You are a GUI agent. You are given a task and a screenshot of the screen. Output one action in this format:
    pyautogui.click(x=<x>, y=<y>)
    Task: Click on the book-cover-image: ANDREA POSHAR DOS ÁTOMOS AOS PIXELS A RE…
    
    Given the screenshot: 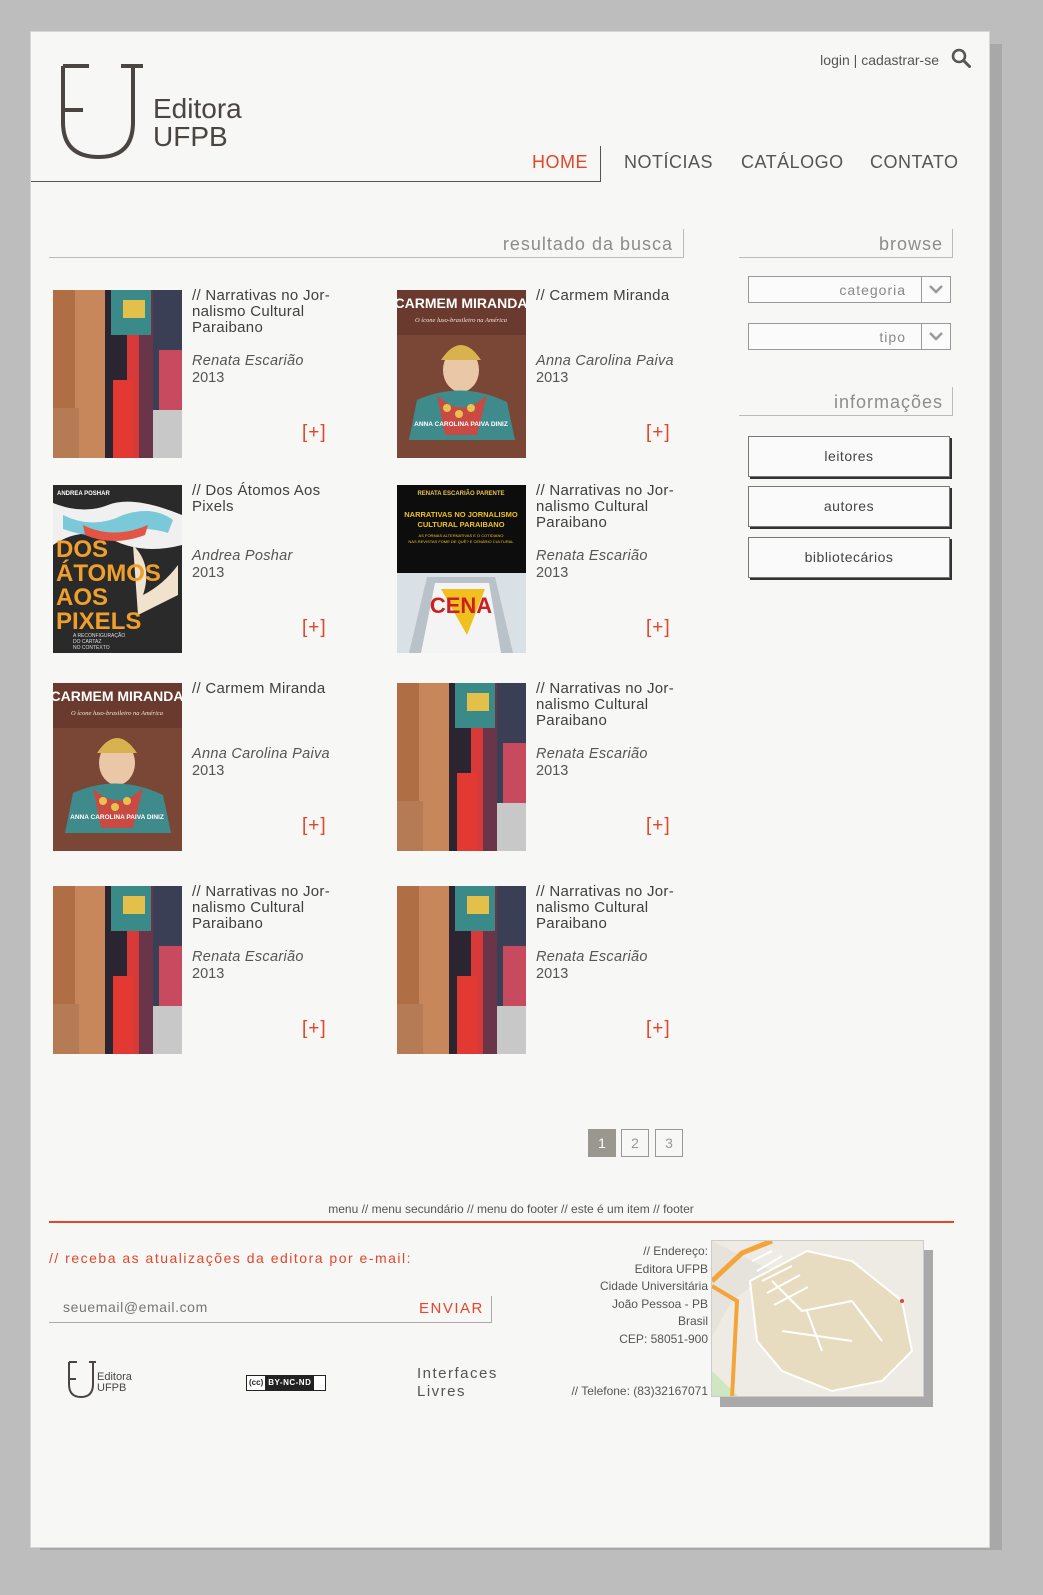 What is the action you would take?
    pyautogui.click(x=117, y=569)
    